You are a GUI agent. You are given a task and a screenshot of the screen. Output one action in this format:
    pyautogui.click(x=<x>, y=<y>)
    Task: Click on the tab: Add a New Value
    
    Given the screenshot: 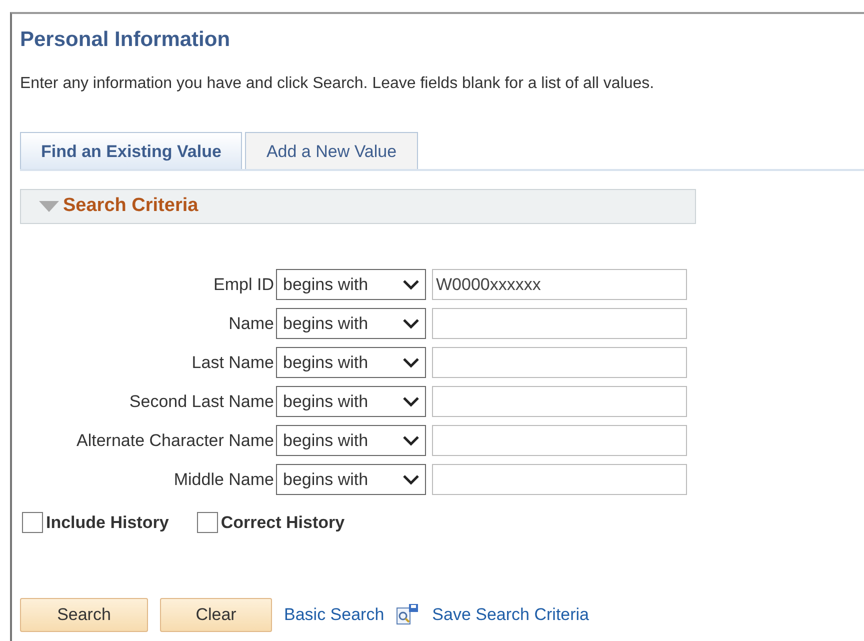 What is the action you would take?
    pyautogui.click(x=331, y=150)
    